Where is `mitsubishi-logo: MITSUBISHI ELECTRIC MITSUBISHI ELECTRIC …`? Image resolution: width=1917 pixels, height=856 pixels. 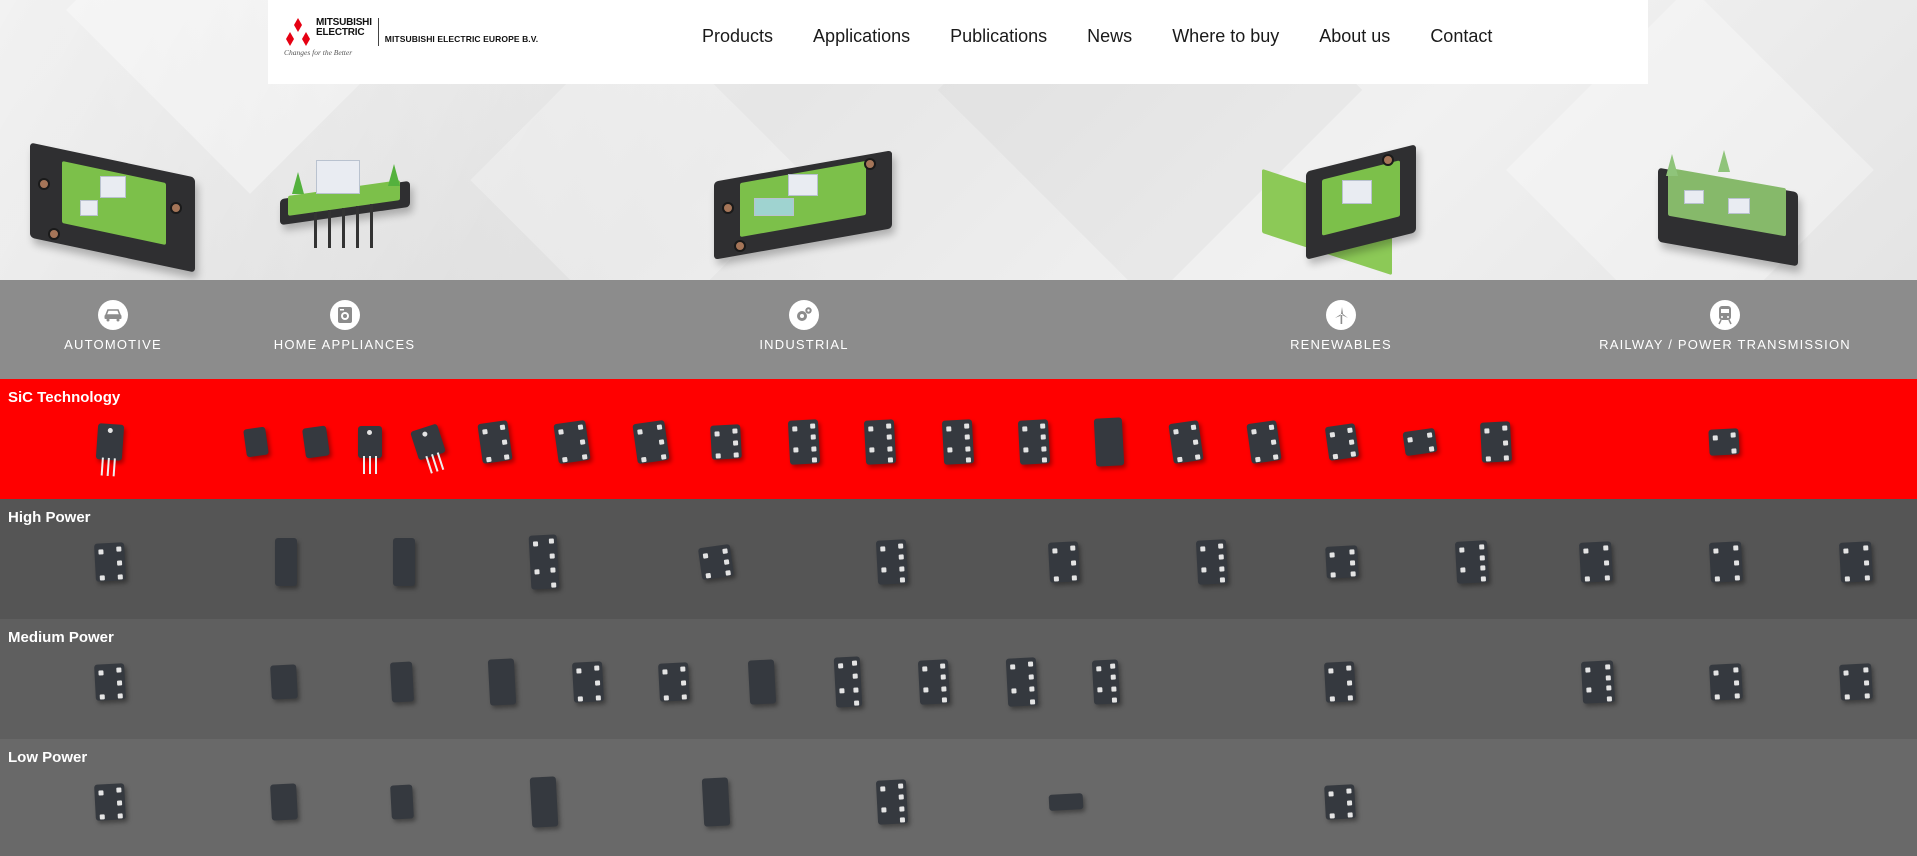 mitsubishi-logo: MITSUBISHI ELECTRIC MITSUBISHI ELECTRIC … is located at coordinates (411, 38).